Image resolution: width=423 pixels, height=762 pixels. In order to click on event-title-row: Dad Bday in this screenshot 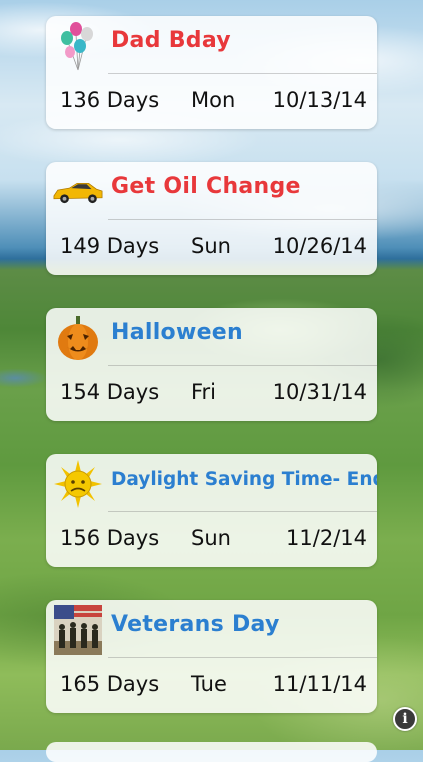, I will do `click(211, 44)`.